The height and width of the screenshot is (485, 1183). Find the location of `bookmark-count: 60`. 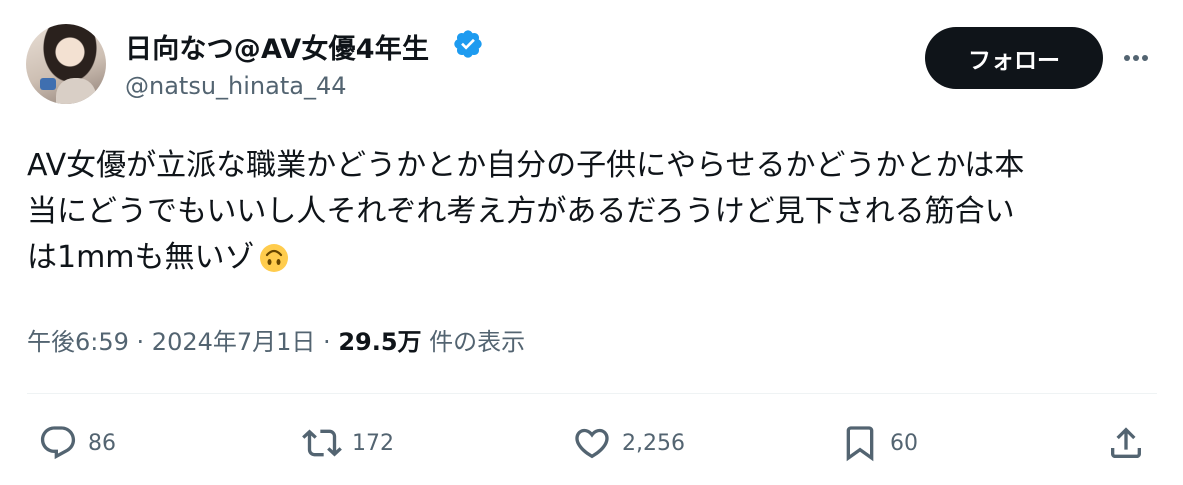

bookmark-count: 60 is located at coordinates (904, 443).